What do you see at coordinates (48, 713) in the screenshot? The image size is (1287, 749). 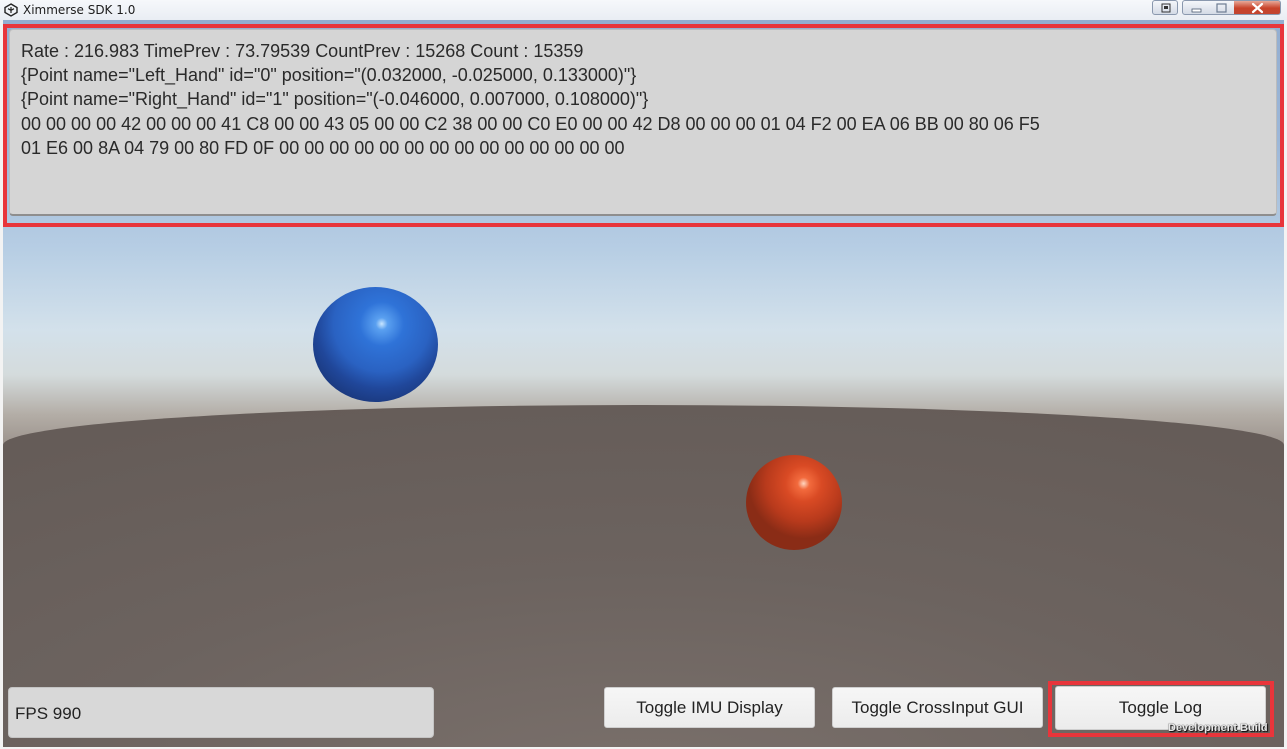 I see `fps-label: FPS 990` at bounding box center [48, 713].